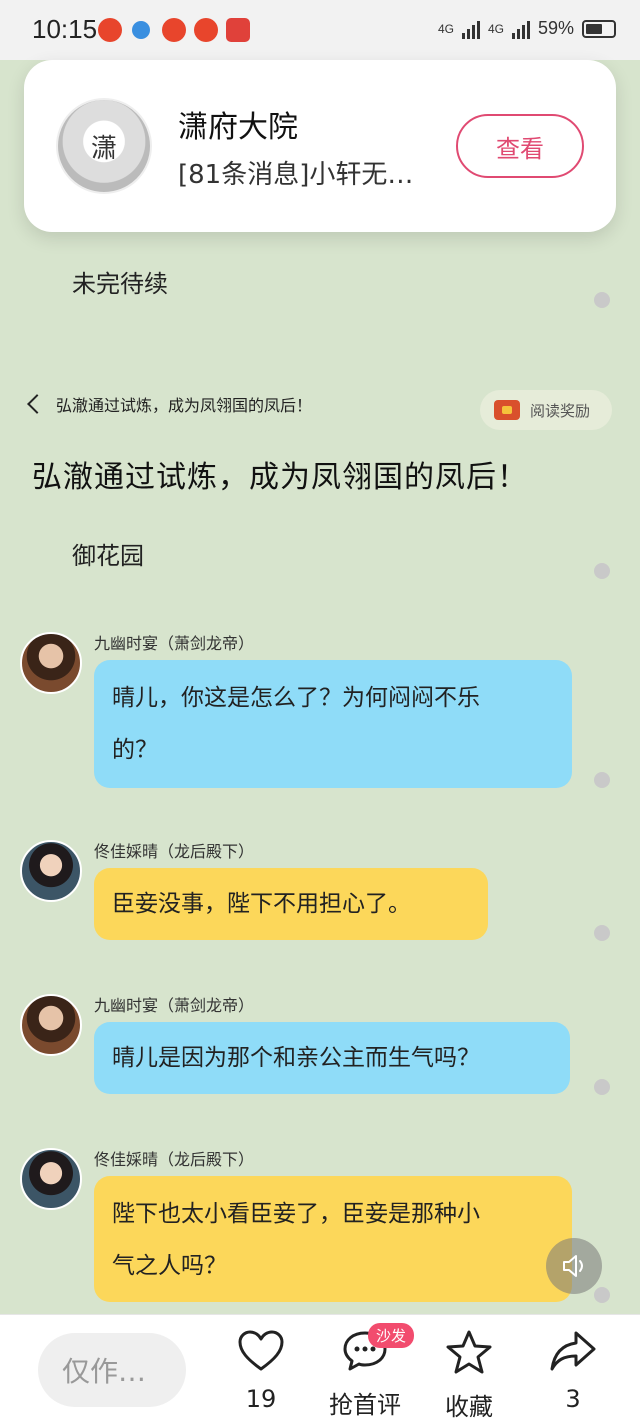 The width and height of the screenshot is (640, 1422). I want to click on reading-reward-button: 阅读奖励, so click(546, 410).